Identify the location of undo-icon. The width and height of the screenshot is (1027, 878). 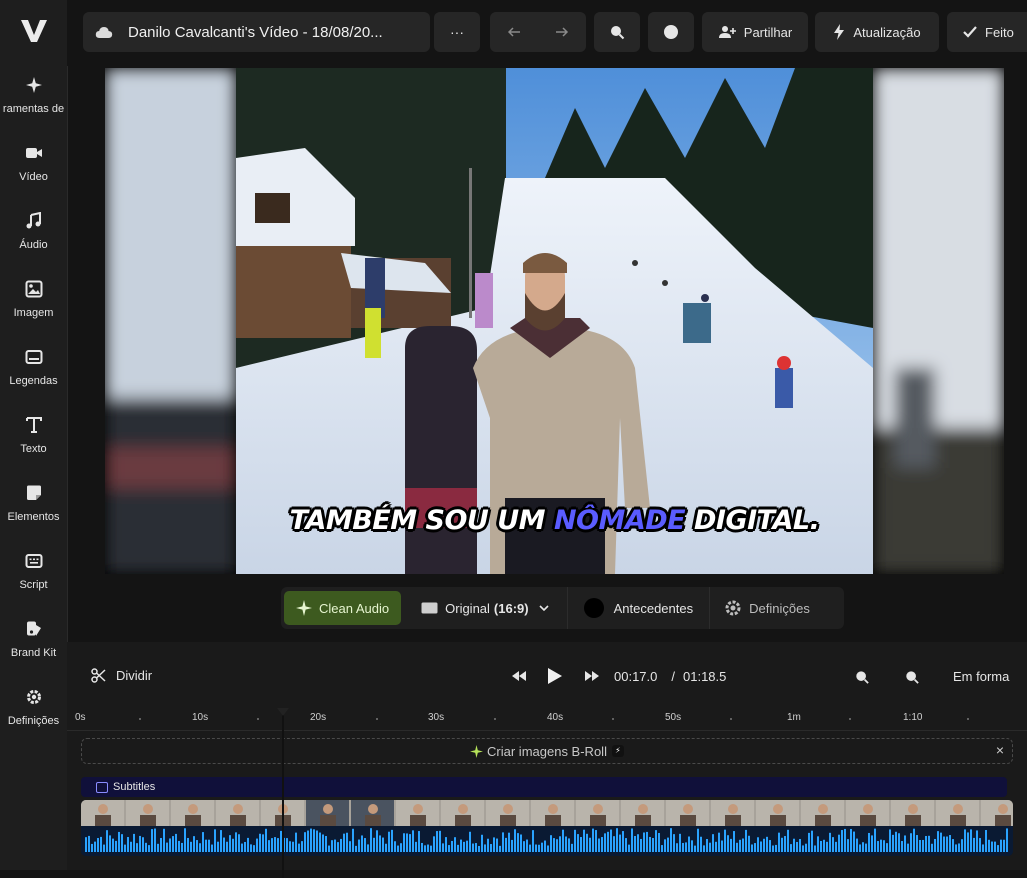
(514, 32).